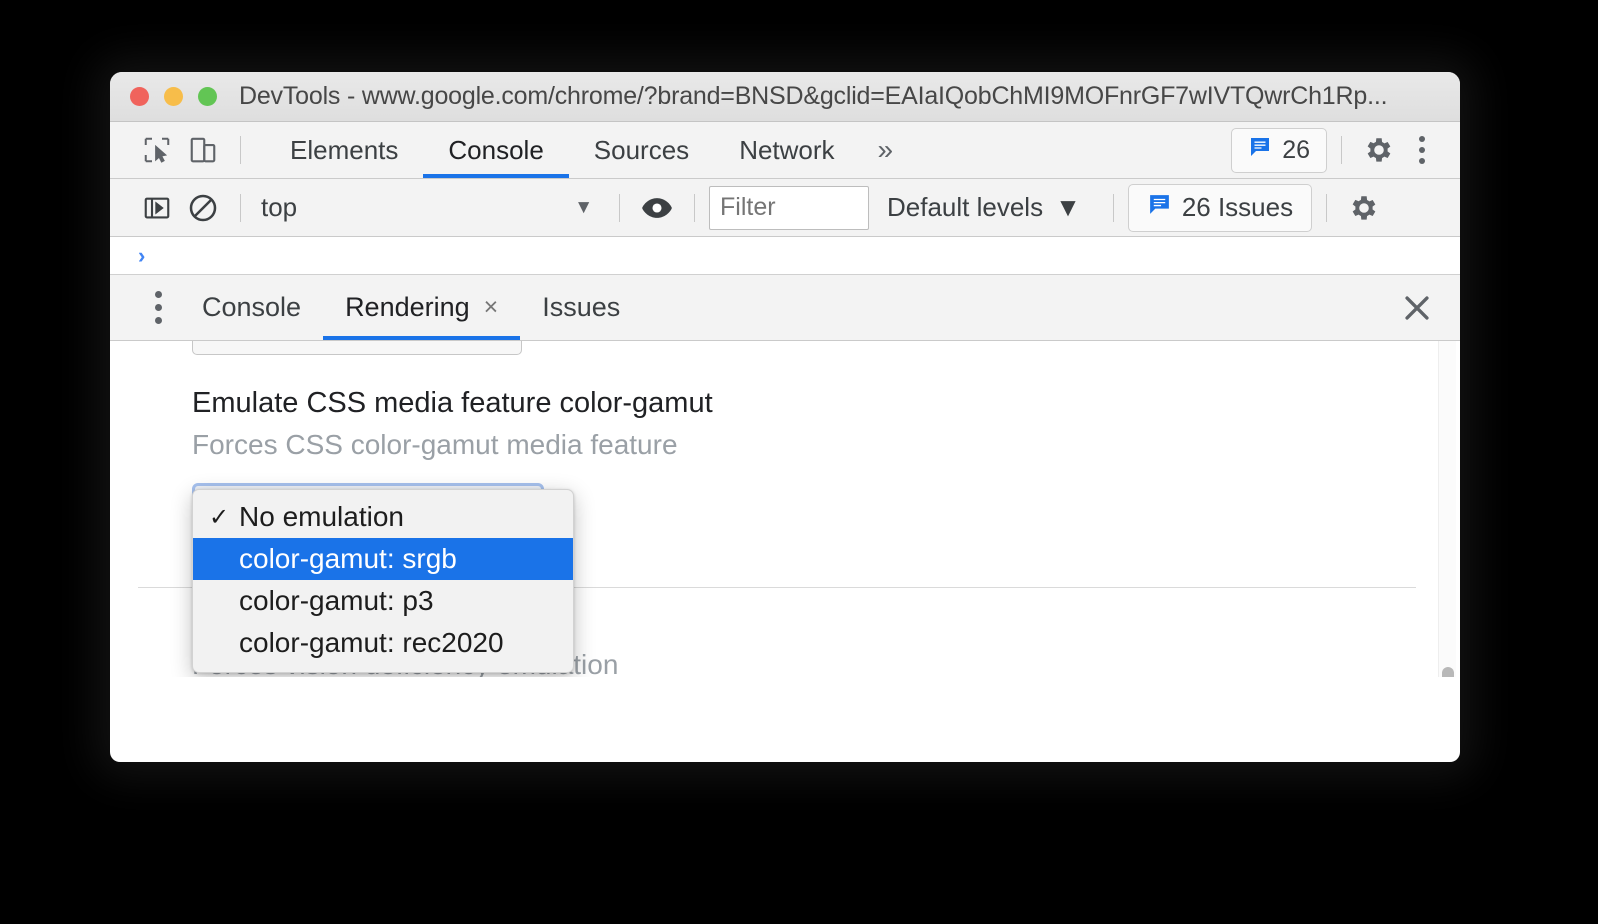 This screenshot has width=1598, height=924. I want to click on tab-sources-label: Sources, so click(641, 149).